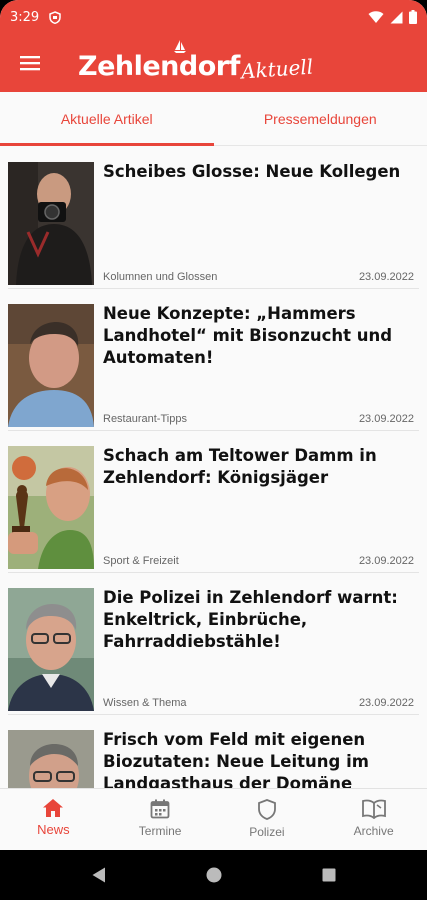 The width and height of the screenshot is (427, 900). Describe the element at coordinates (160, 819) in the screenshot. I see `nav-termine: Termine` at that location.